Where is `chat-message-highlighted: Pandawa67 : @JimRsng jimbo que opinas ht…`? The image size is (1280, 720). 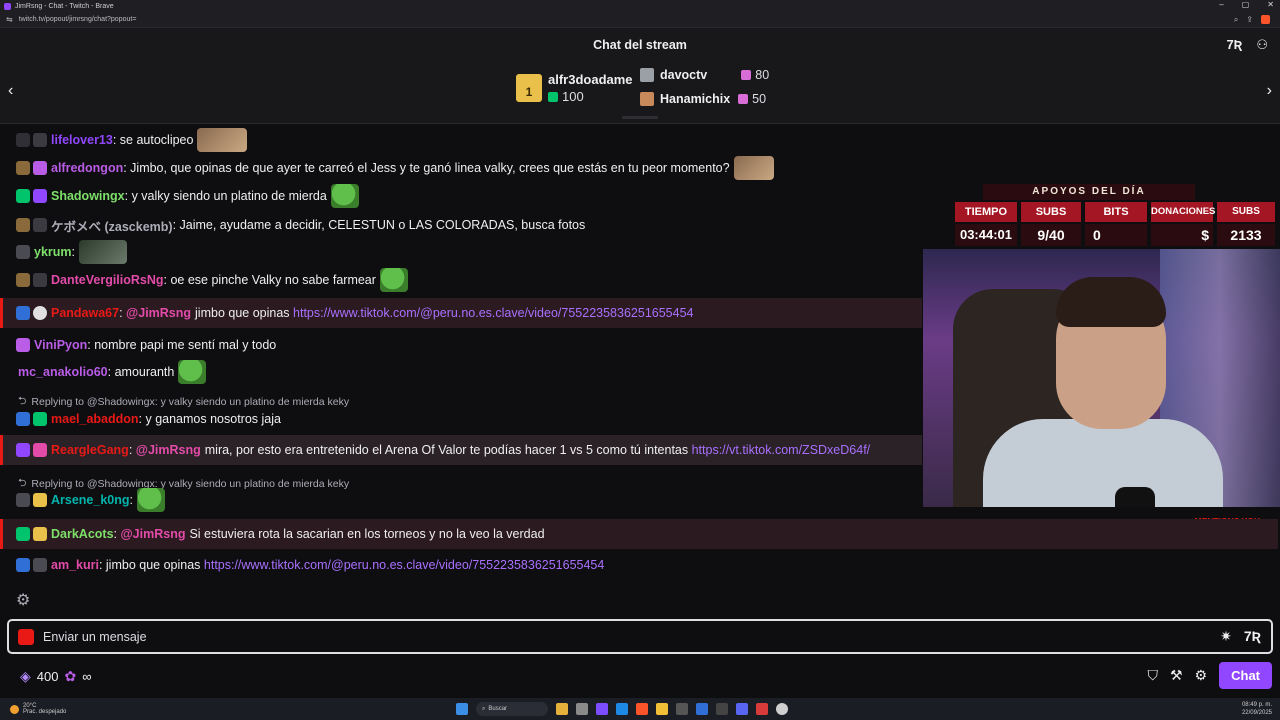 chat-message-highlighted: Pandawa67 : @JimRsng jimbo que opinas ht… is located at coordinates (461, 313).